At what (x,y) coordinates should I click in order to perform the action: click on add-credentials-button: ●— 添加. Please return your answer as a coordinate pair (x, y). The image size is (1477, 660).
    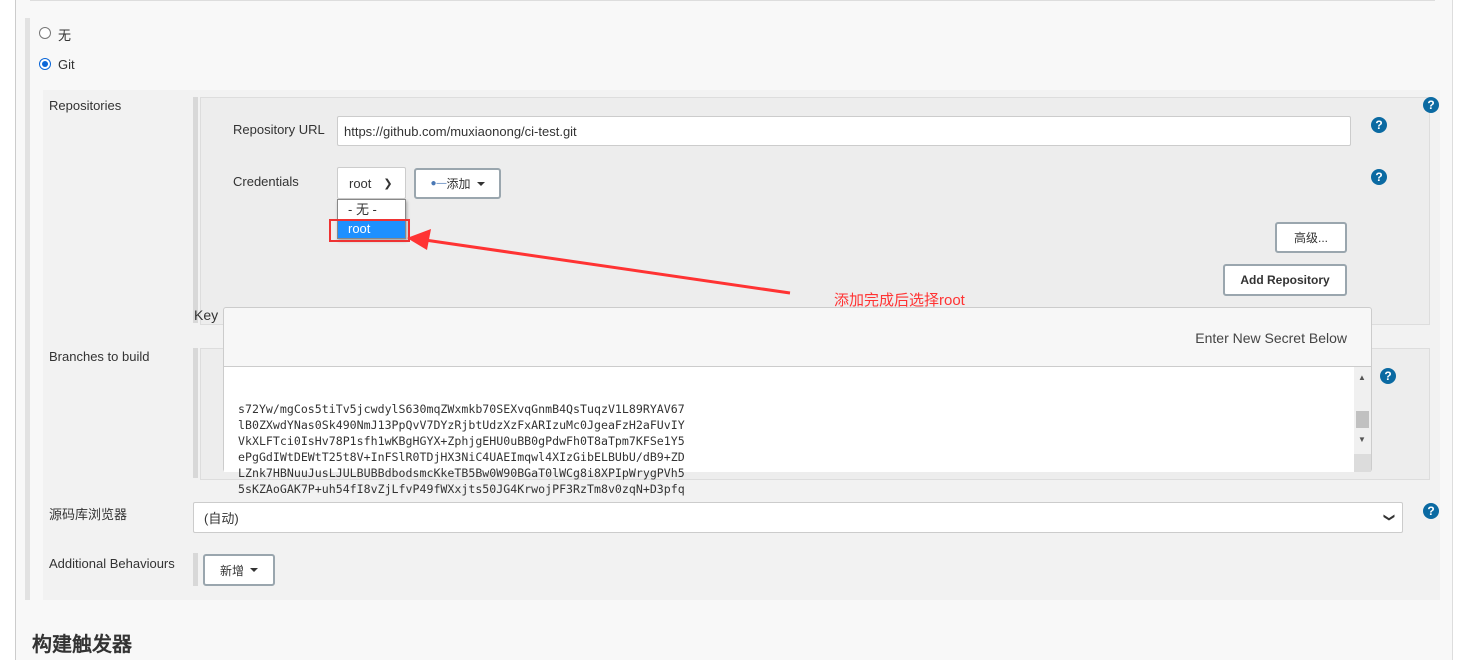
    Looking at the image, I should click on (457, 183).